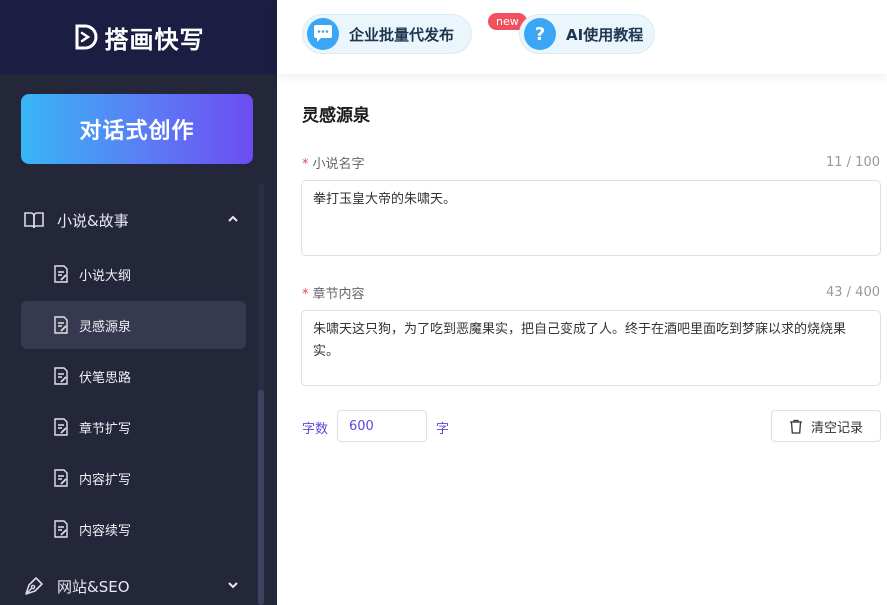  I want to click on dialog-create-label: 对话式创作, so click(137, 131).